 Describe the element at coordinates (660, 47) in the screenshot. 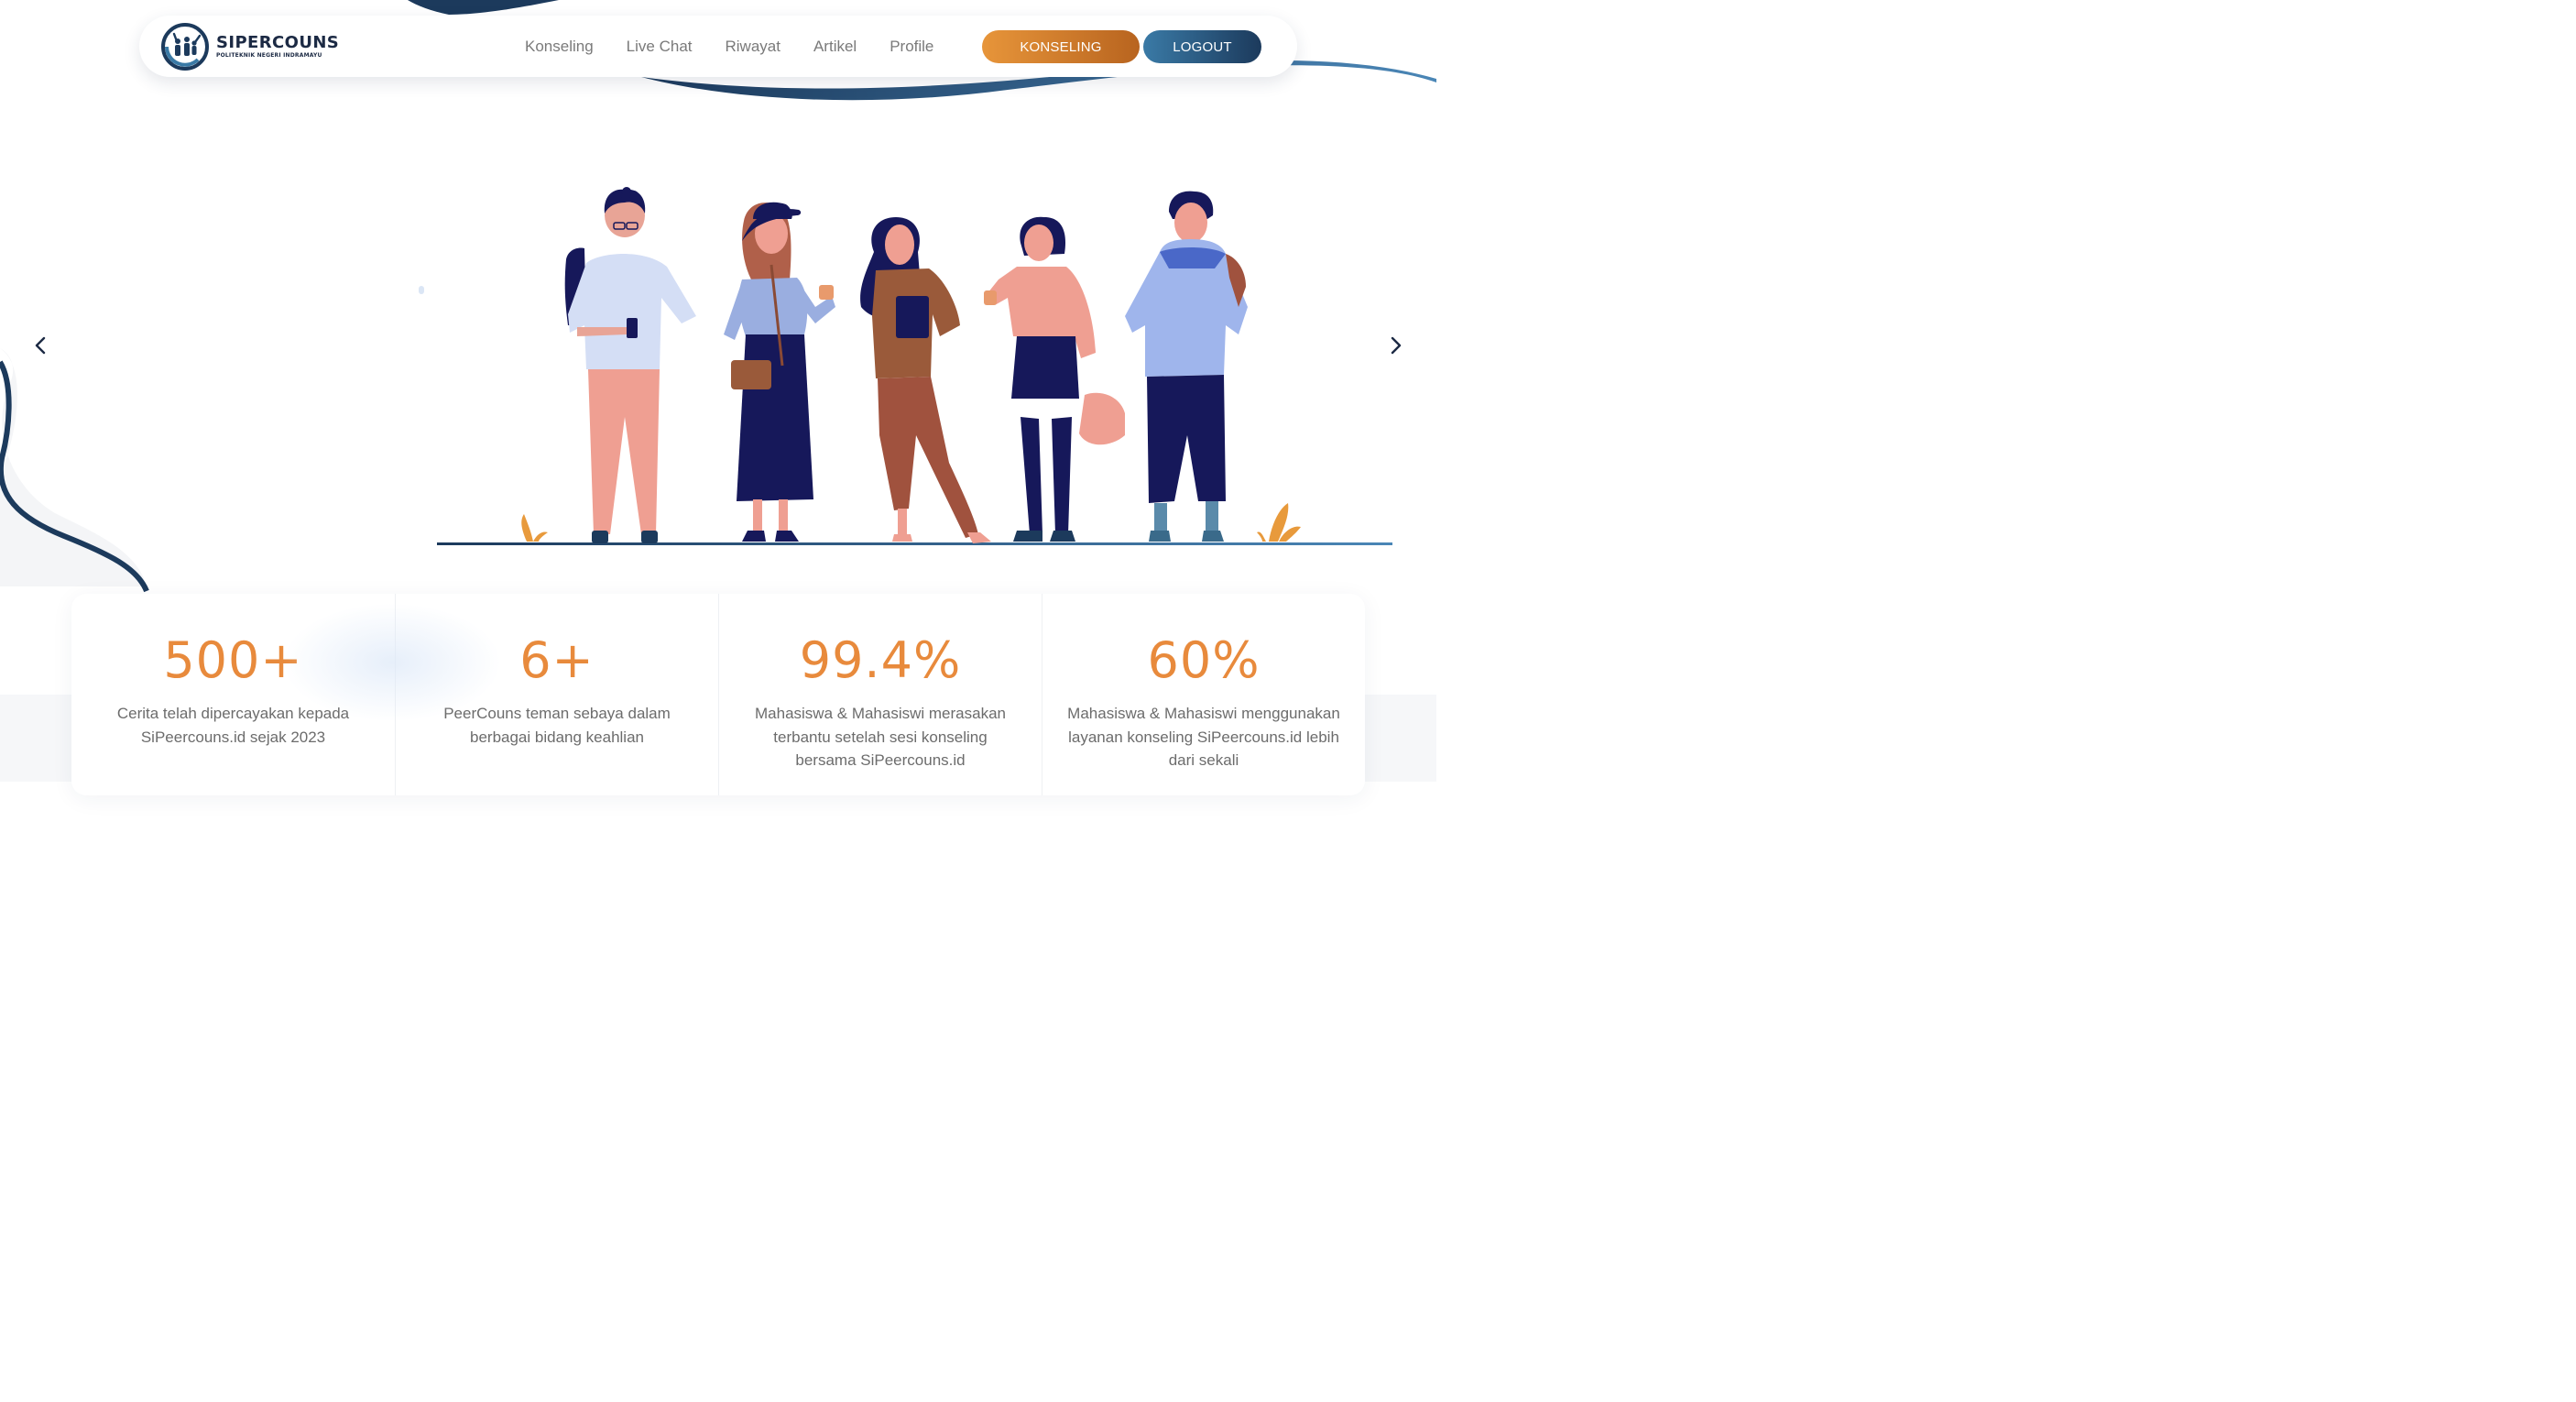

I see `nav-link-live-chat: Live Chat` at that location.